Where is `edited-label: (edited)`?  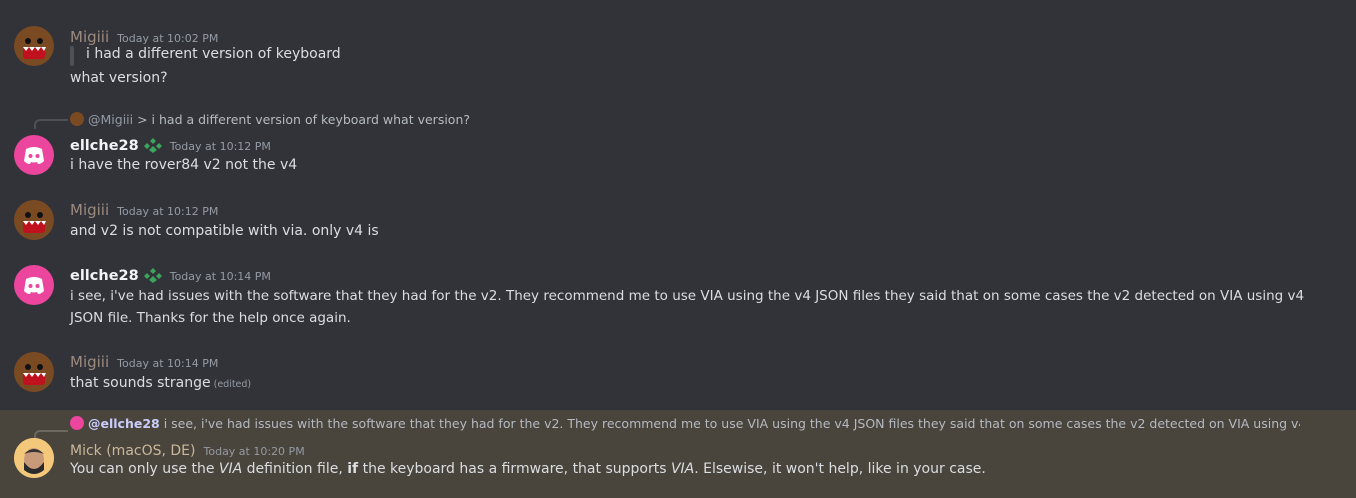 edited-label: (edited) is located at coordinates (232, 384).